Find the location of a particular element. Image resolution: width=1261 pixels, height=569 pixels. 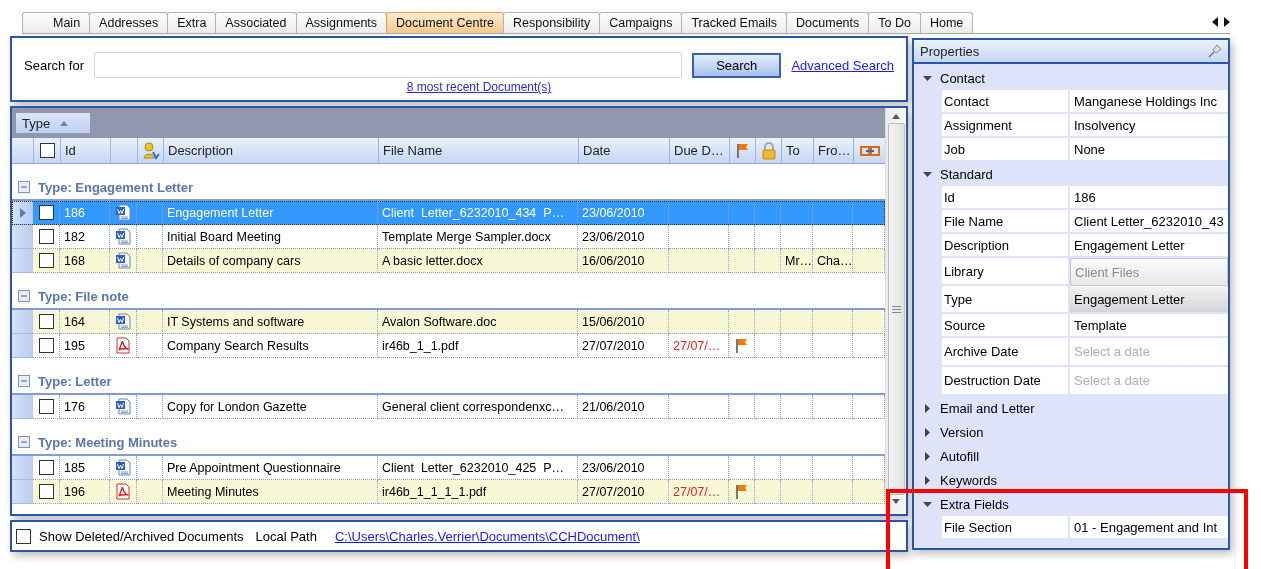

table-cell: 195 is located at coordinates (85, 346).